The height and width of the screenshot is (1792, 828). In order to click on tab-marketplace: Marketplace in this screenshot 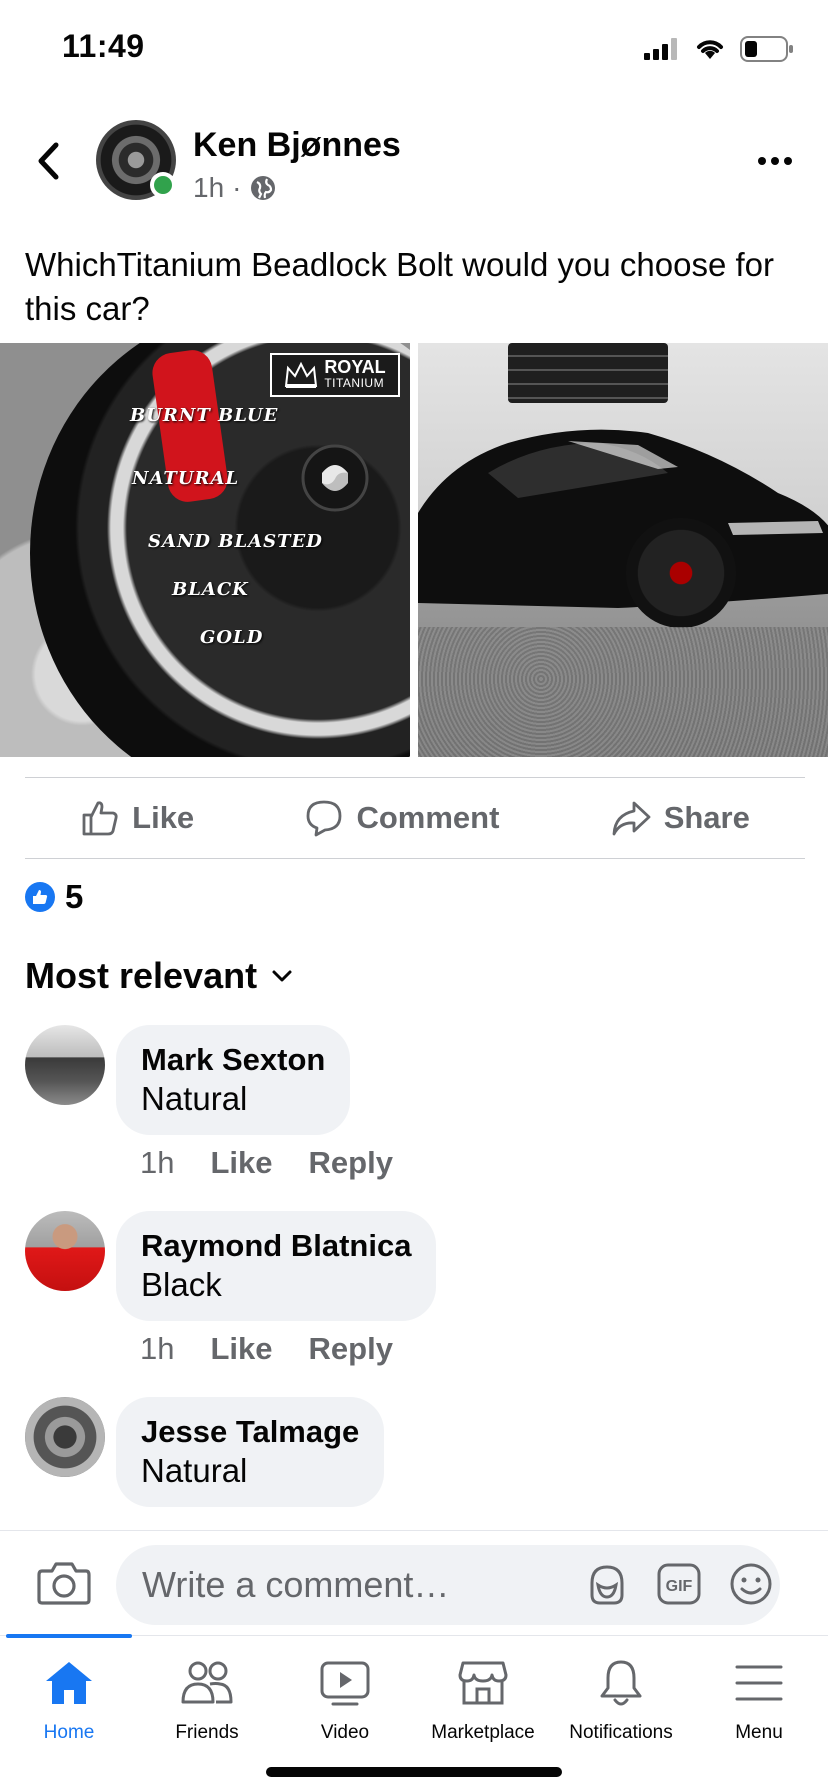, I will do `click(483, 1701)`.